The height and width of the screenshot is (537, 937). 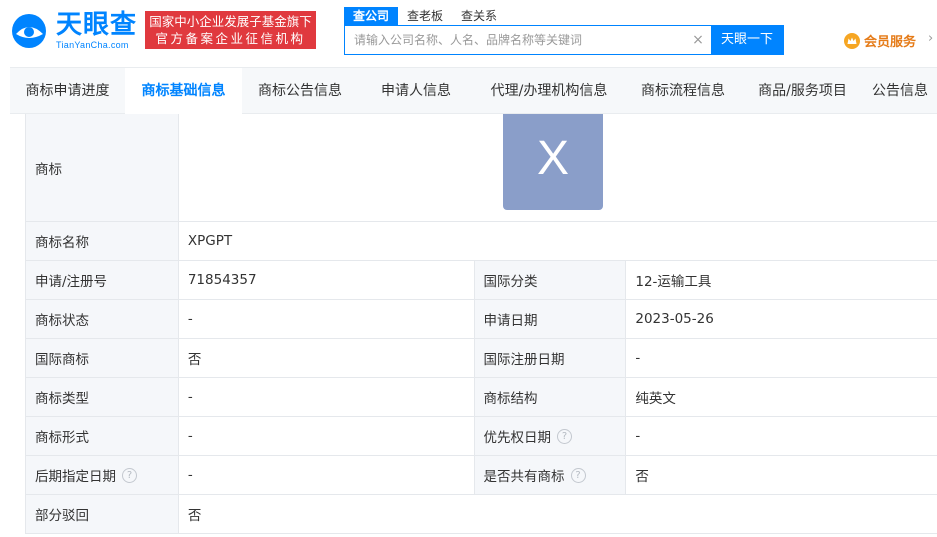 I want to click on intl-trademark-value: 否, so click(x=326, y=358).